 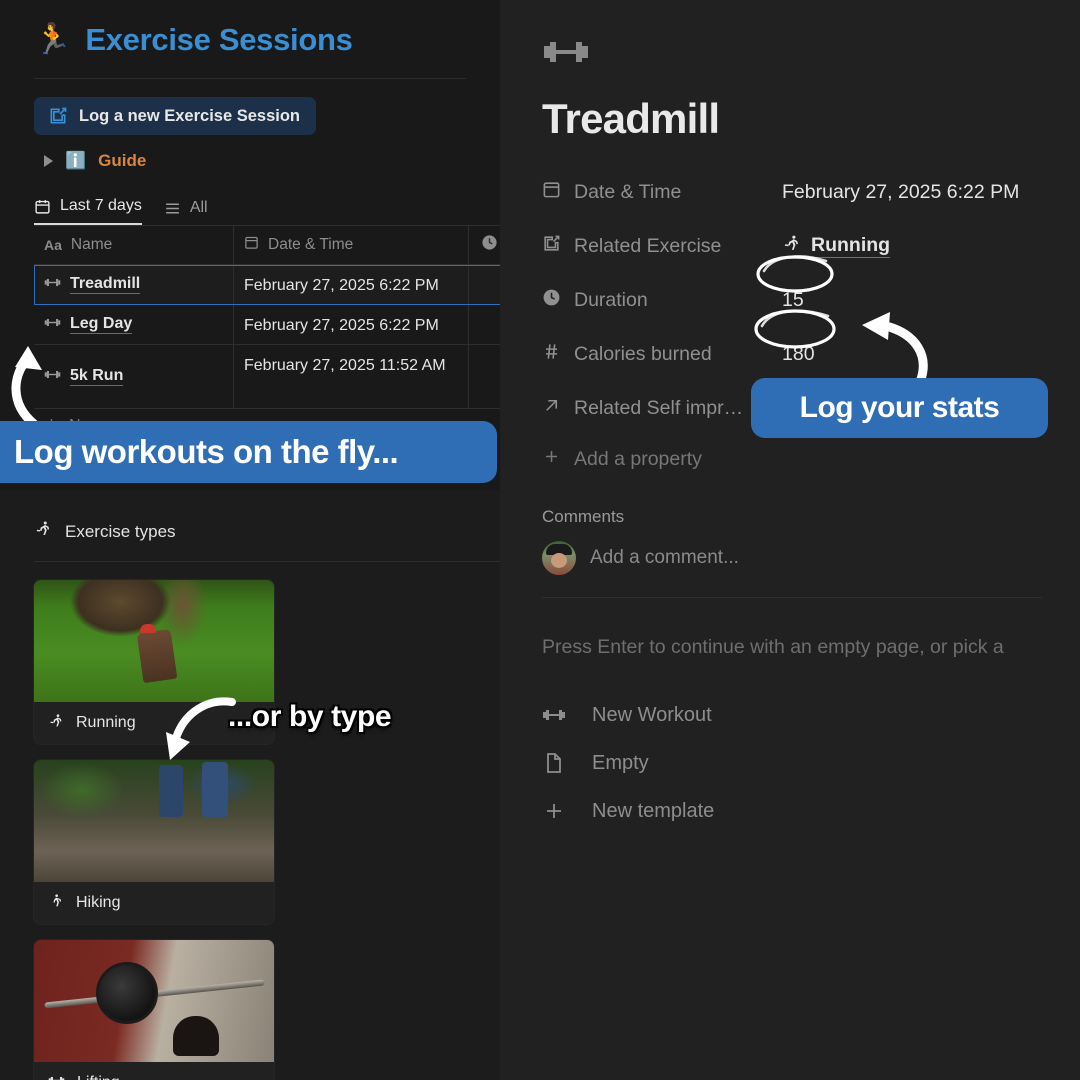 I want to click on cell-name: Treadmill, so click(x=134, y=284).